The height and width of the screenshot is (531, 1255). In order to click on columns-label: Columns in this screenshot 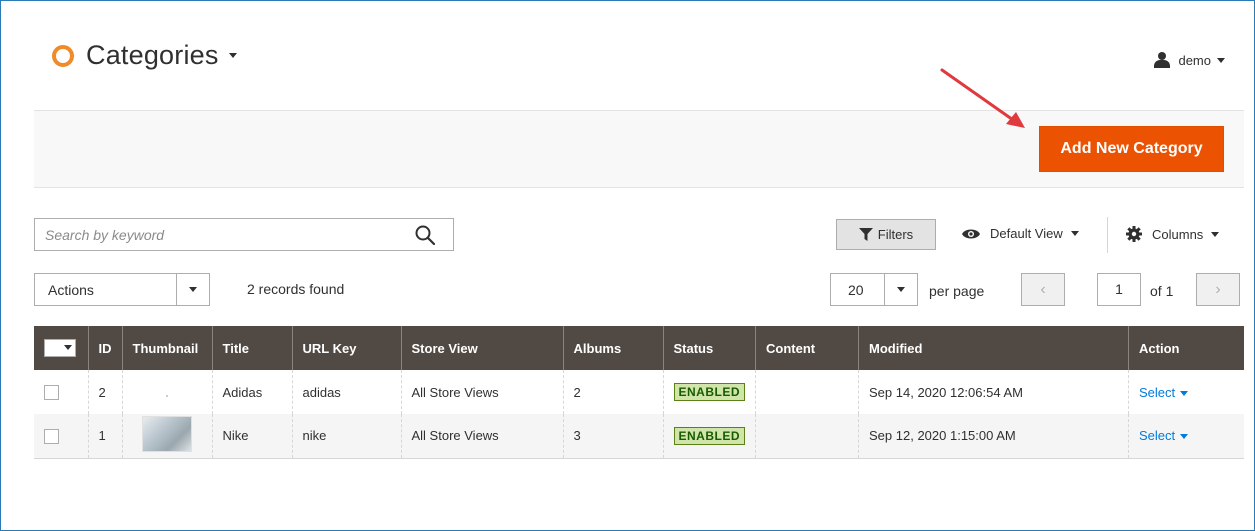, I will do `click(1178, 234)`.